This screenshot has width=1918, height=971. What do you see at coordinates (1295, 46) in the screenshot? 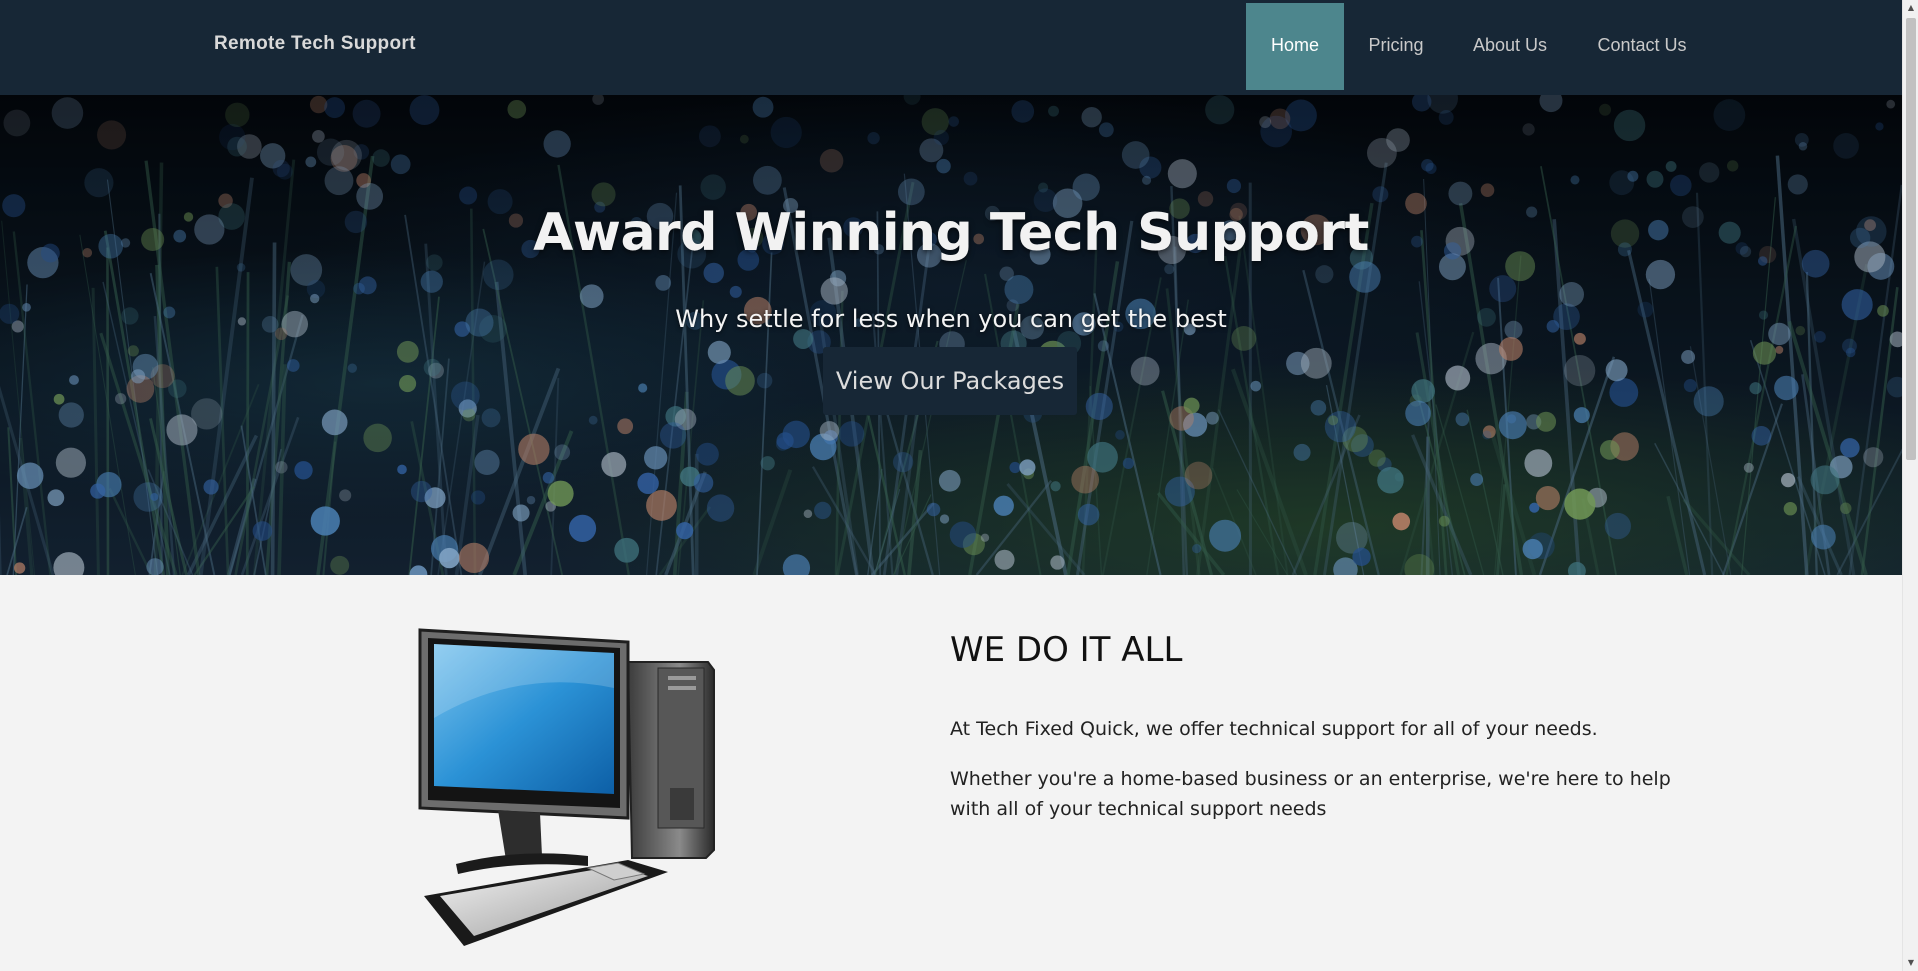
I see `nav-home: Home` at bounding box center [1295, 46].